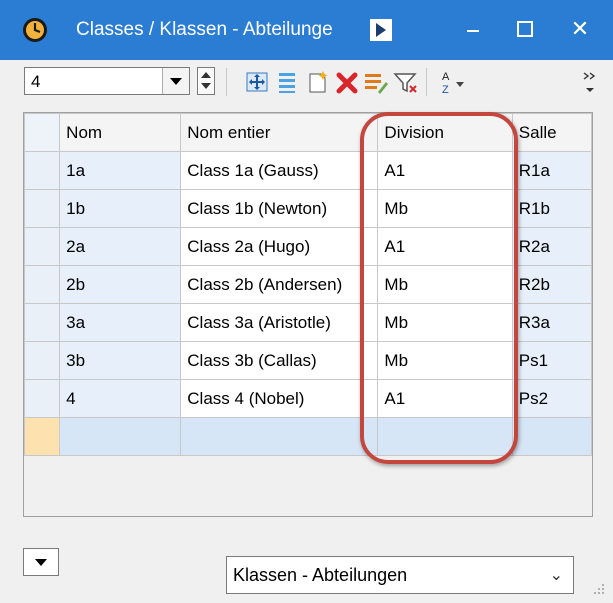 The width and height of the screenshot is (613, 603). I want to click on cell-nom: 1b, so click(120, 208).